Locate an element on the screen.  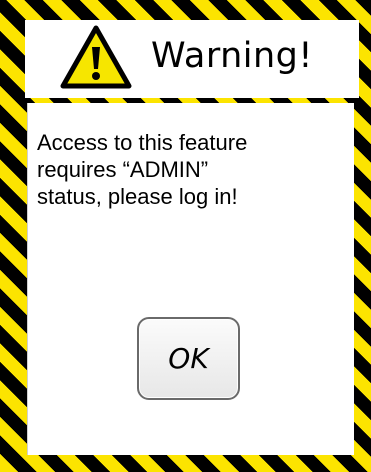
dialog-header: Warning! is located at coordinates (192, 59).